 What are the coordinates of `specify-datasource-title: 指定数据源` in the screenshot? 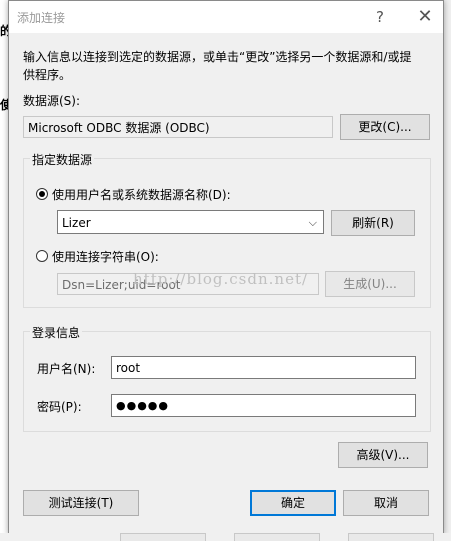 It's located at (62, 159).